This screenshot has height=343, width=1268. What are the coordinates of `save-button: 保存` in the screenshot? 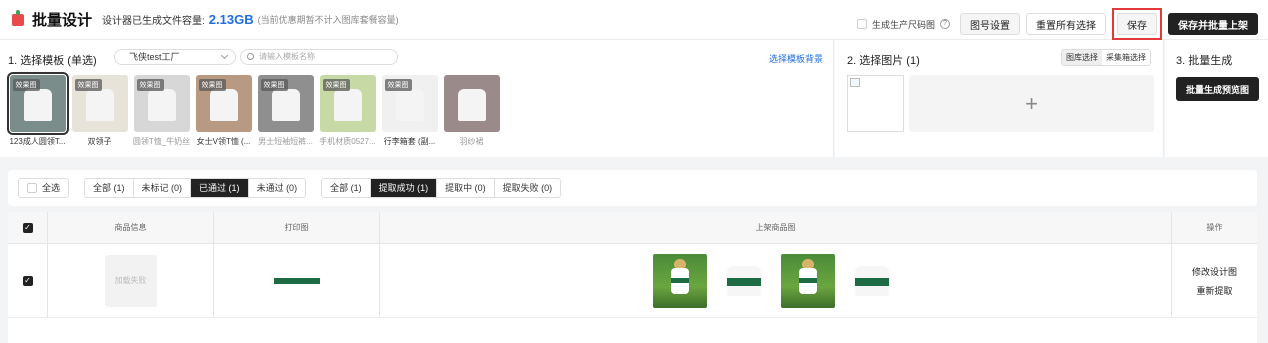 It's located at (1137, 24).